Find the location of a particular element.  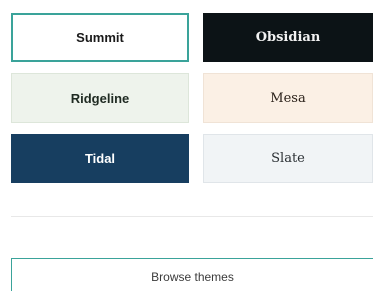

browse-themes-button: Browse themes is located at coordinates (192, 274).